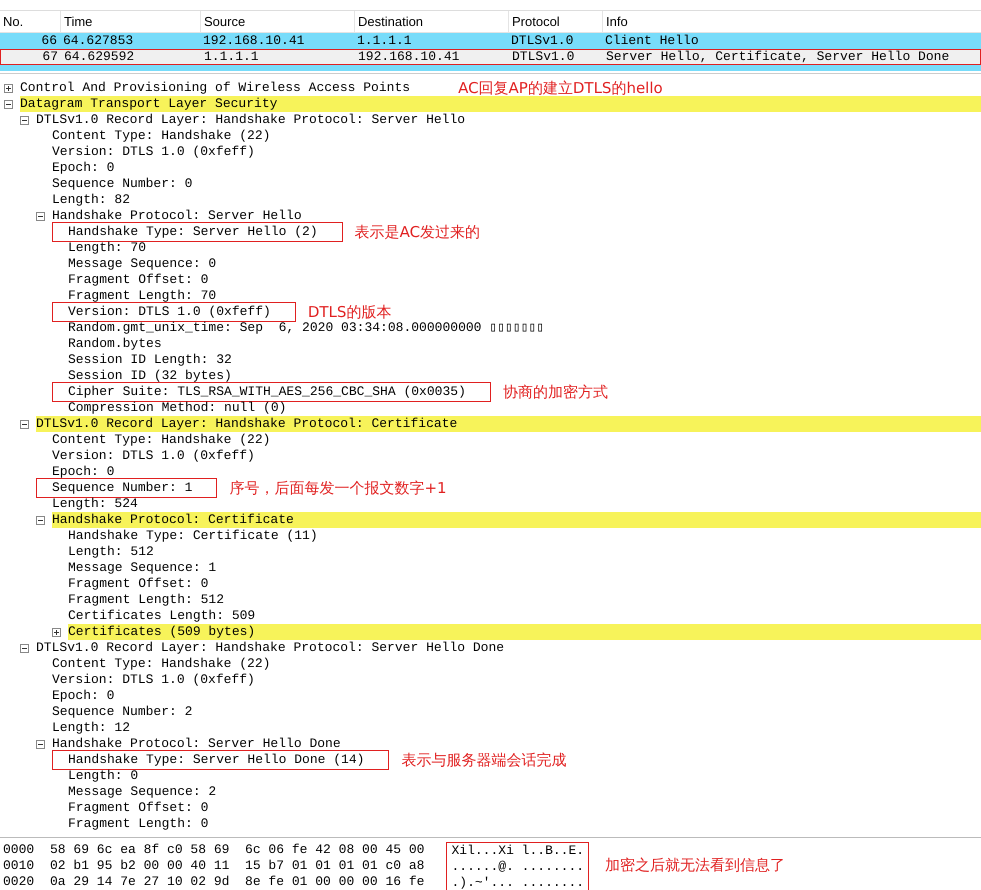 The image size is (981, 890). I want to click on tree-item: Session ID (32 bytes), so click(150, 376).